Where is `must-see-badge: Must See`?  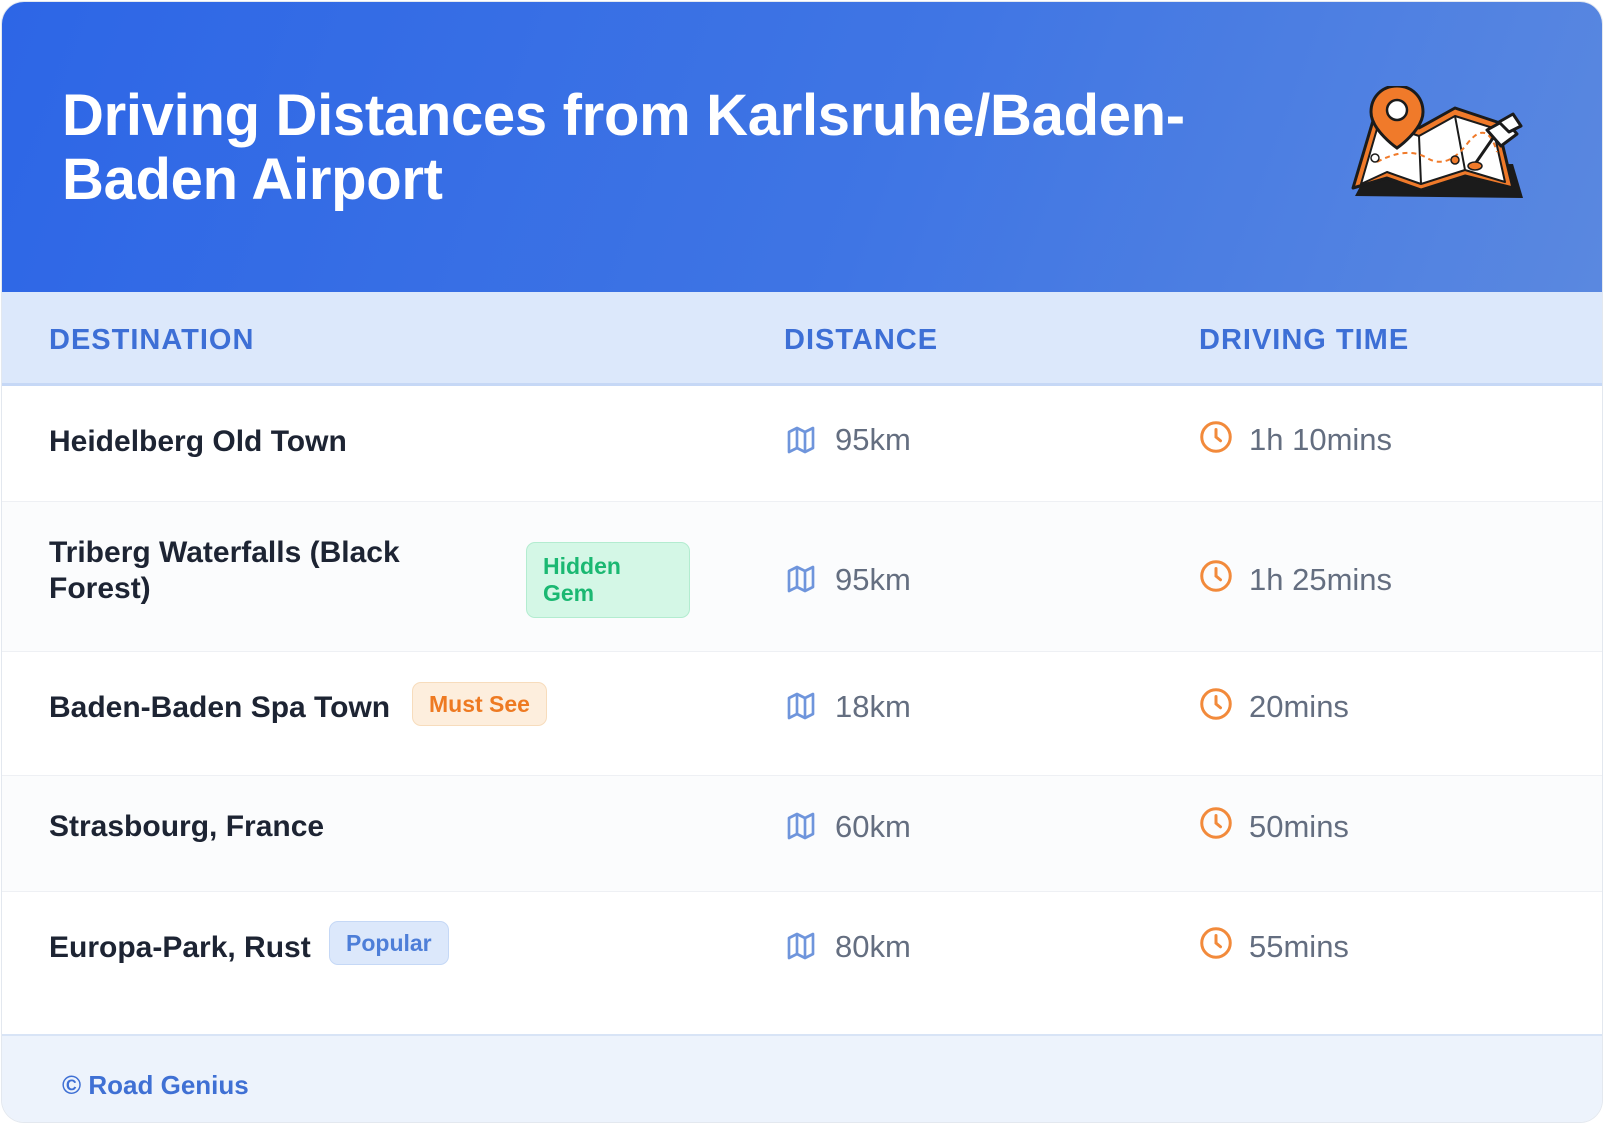 must-see-badge: Must See is located at coordinates (479, 704).